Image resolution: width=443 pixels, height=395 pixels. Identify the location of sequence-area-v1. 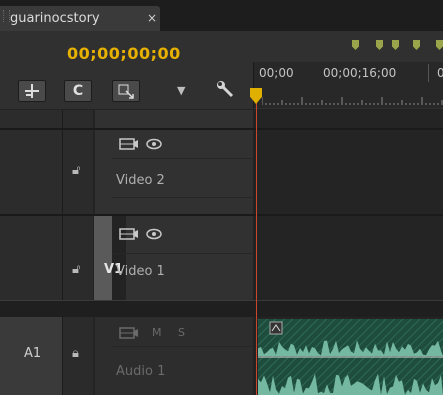
(349, 258).